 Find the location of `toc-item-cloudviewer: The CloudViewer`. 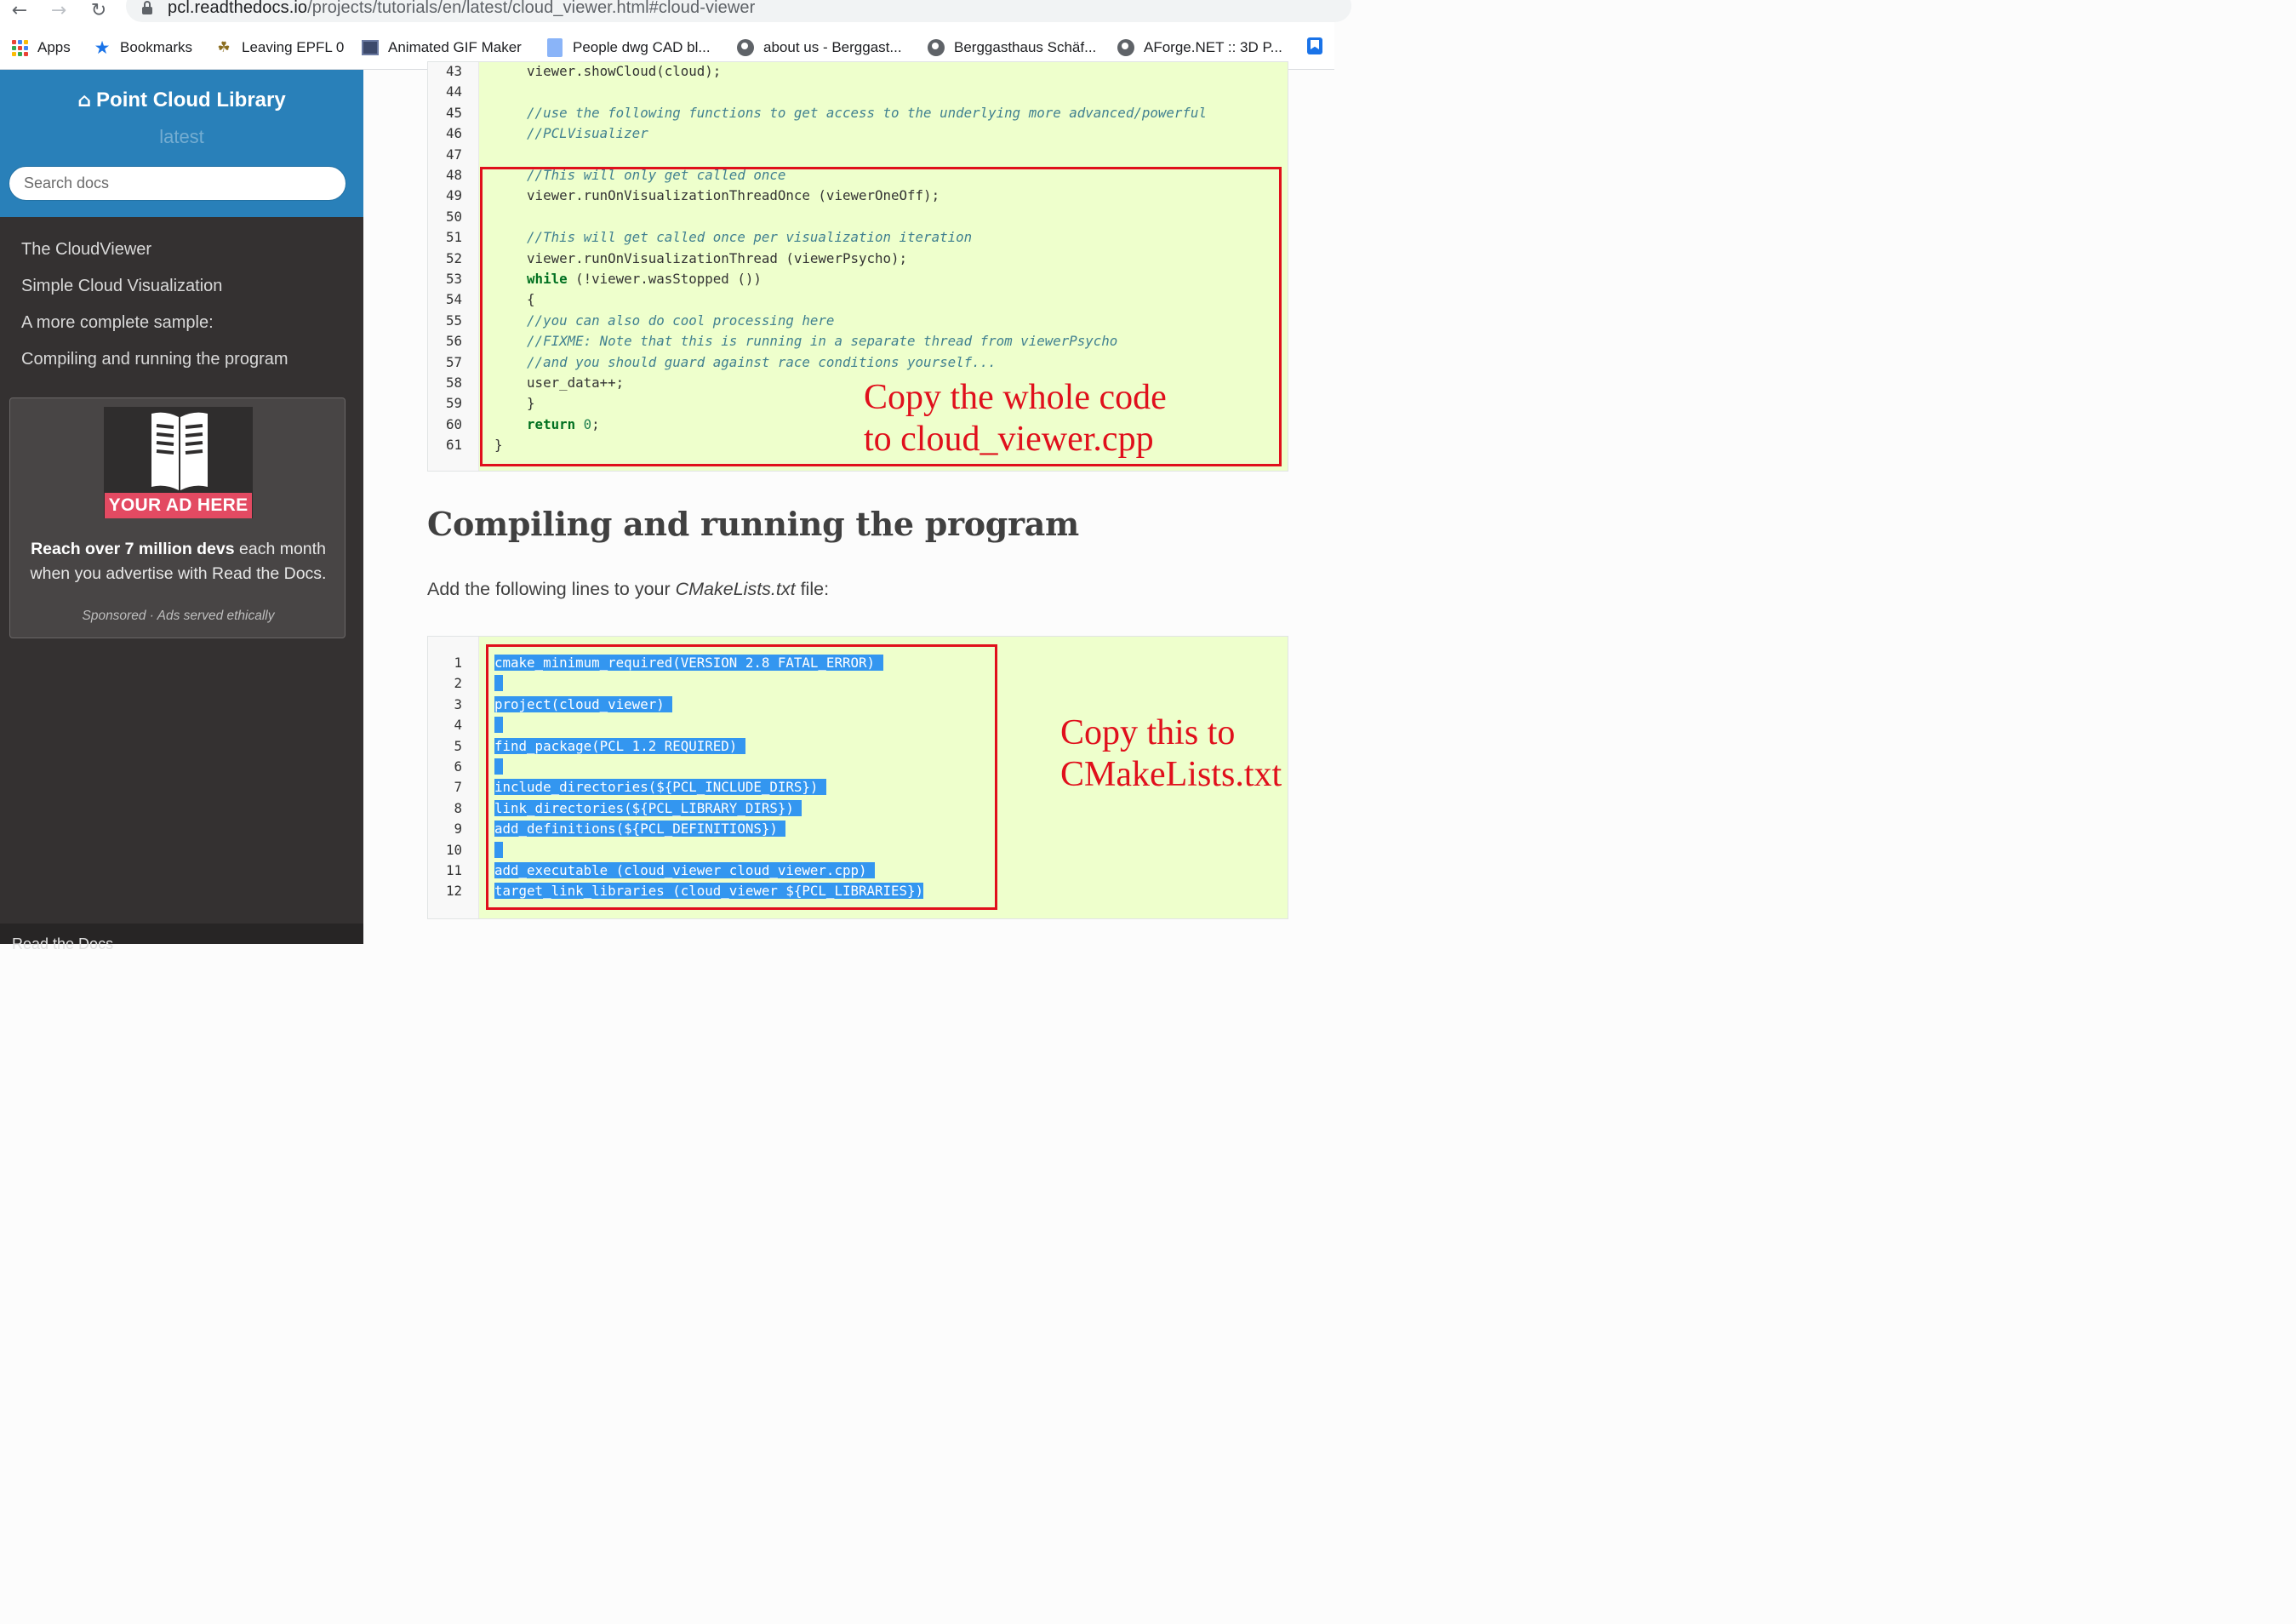

toc-item-cloudviewer: The CloudViewer is located at coordinates (86, 250).